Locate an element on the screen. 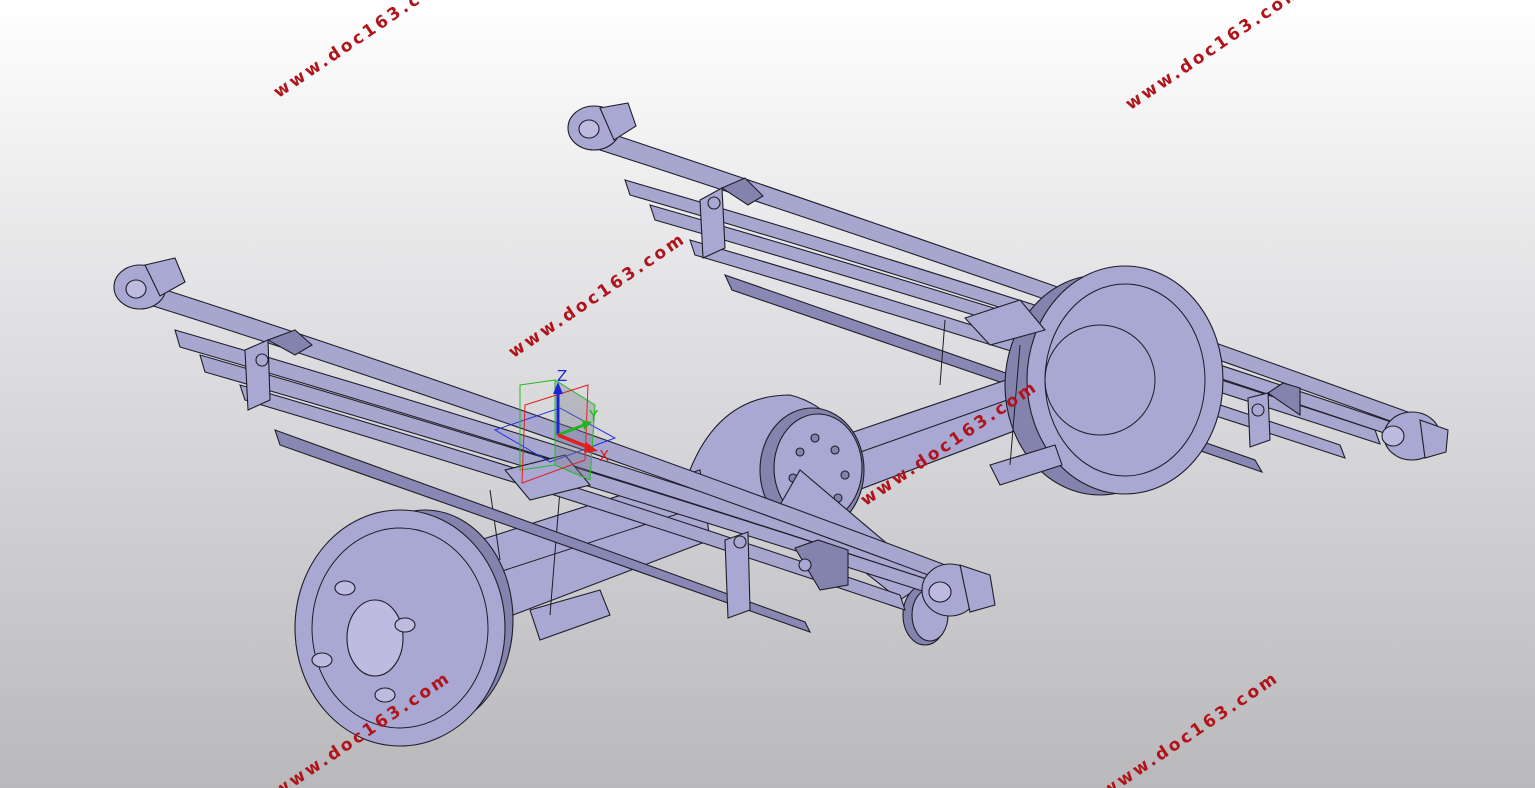 The height and width of the screenshot is (788, 1535). rear-spring-rear-eye is located at coordinates (1415, 436).